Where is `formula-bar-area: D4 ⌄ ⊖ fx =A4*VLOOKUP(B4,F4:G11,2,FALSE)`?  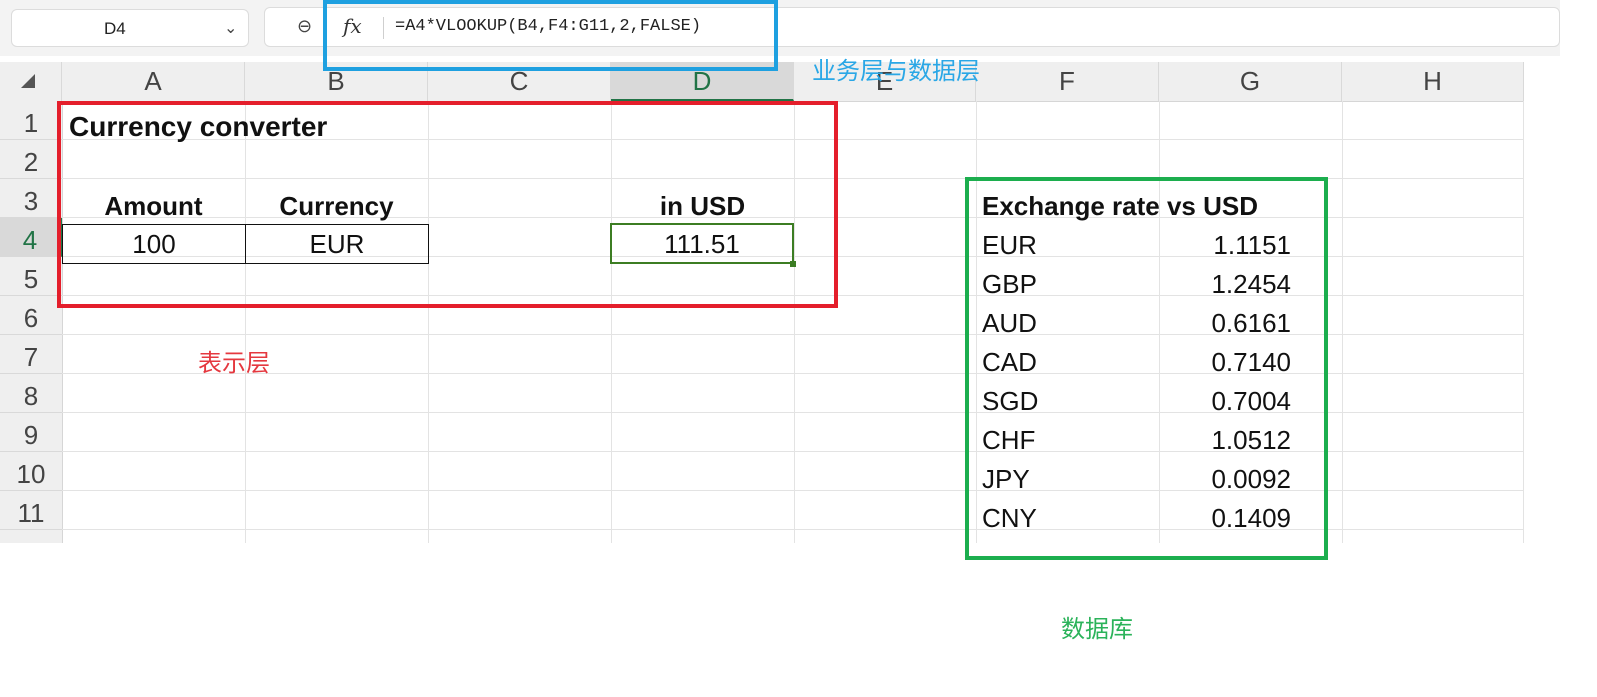
formula-bar-area: D4 ⌄ ⊖ fx =A4*VLOOKUP(B4,F4:G11,2,FALSE) is located at coordinates (780, 28).